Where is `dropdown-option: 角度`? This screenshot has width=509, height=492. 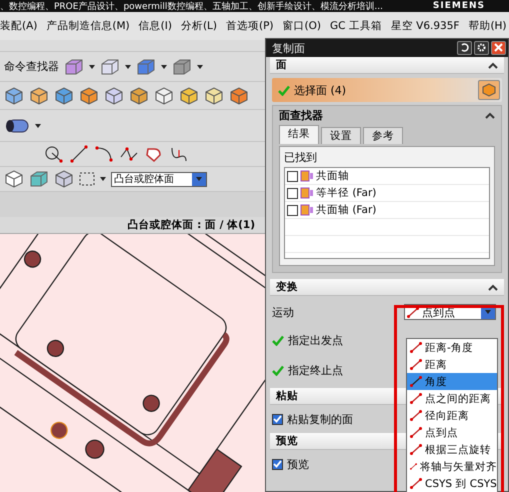 dropdown-option: 角度 is located at coordinates (452, 381).